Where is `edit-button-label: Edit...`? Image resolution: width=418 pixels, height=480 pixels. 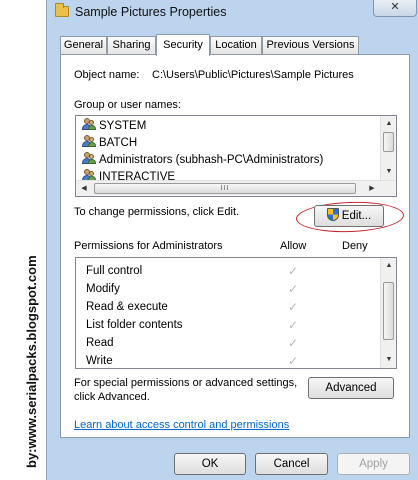 edit-button-label: Edit... is located at coordinates (356, 216).